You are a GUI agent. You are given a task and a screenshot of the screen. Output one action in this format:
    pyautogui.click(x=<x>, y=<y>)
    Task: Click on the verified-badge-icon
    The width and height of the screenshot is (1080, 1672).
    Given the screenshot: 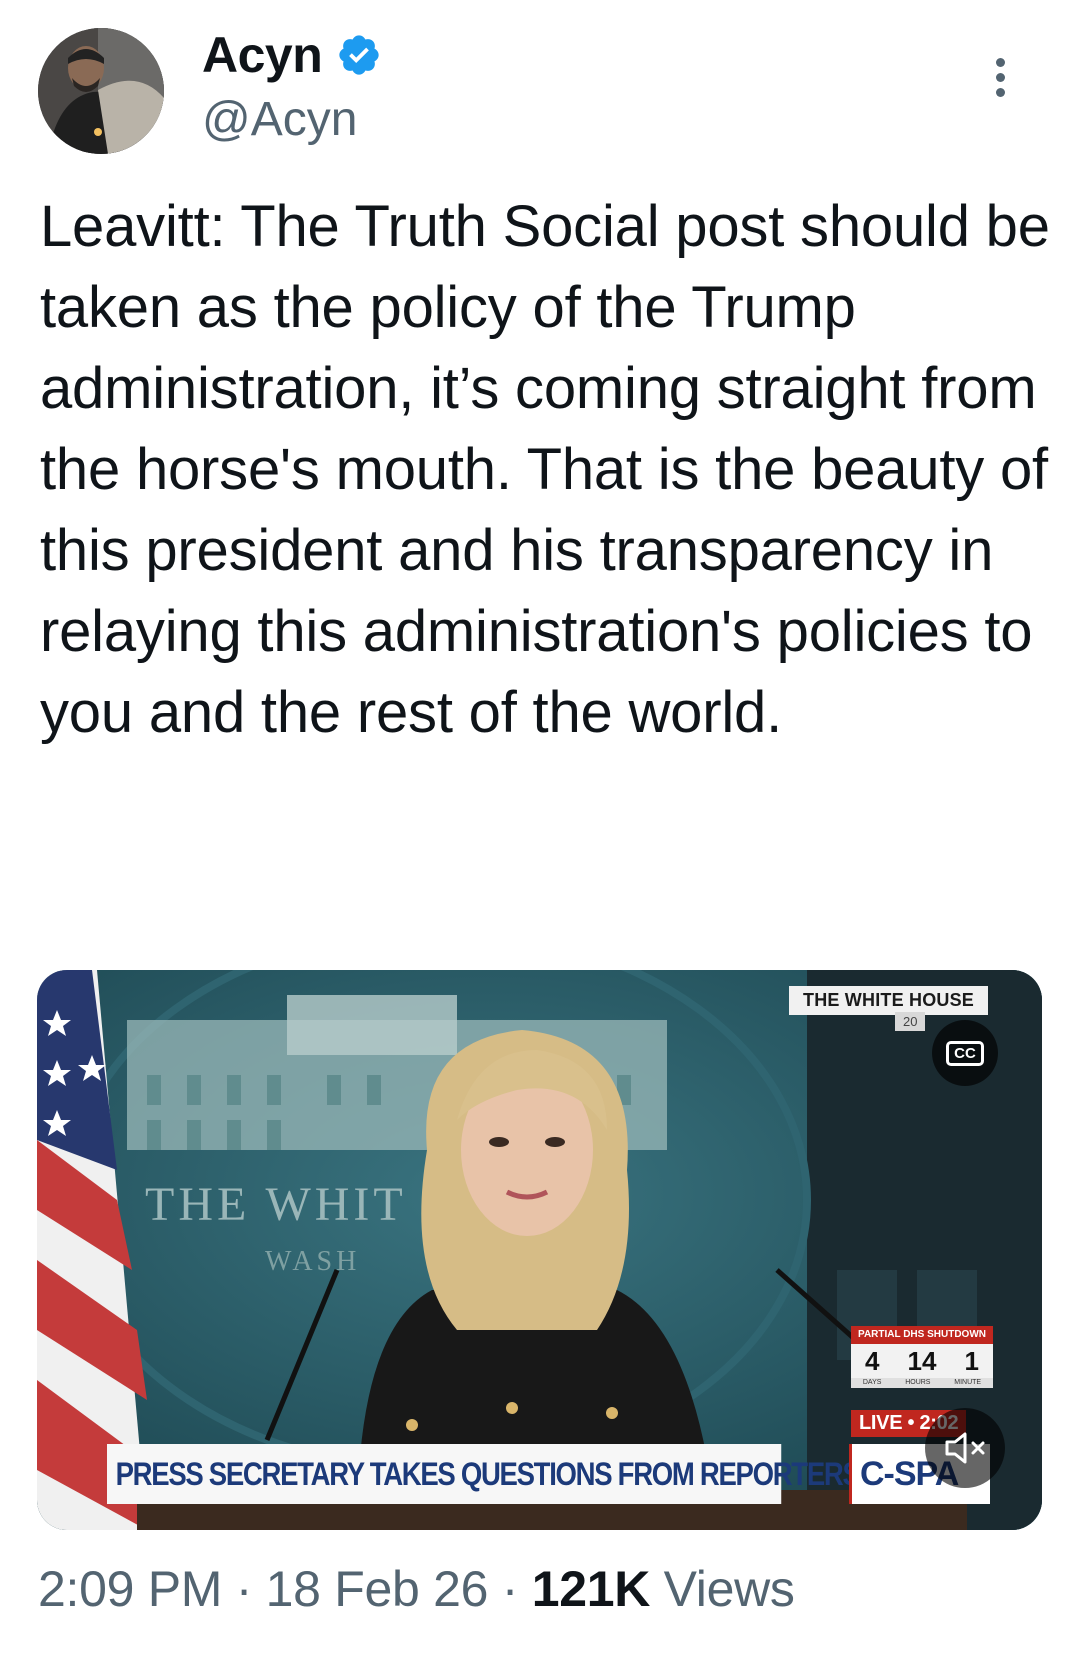 What is the action you would take?
    pyautogui.click(x=359, y=55)
    